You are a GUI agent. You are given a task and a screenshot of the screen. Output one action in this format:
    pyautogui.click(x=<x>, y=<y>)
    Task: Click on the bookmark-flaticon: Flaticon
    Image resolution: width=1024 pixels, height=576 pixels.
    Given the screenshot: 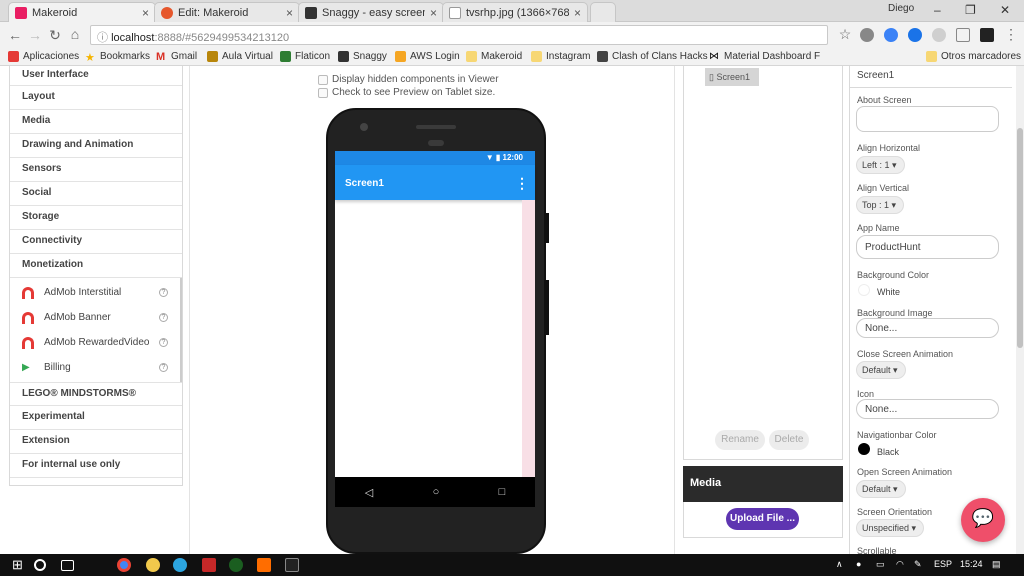 What is the action you would take?
    pyautogui.click(x=305, y=56)
    